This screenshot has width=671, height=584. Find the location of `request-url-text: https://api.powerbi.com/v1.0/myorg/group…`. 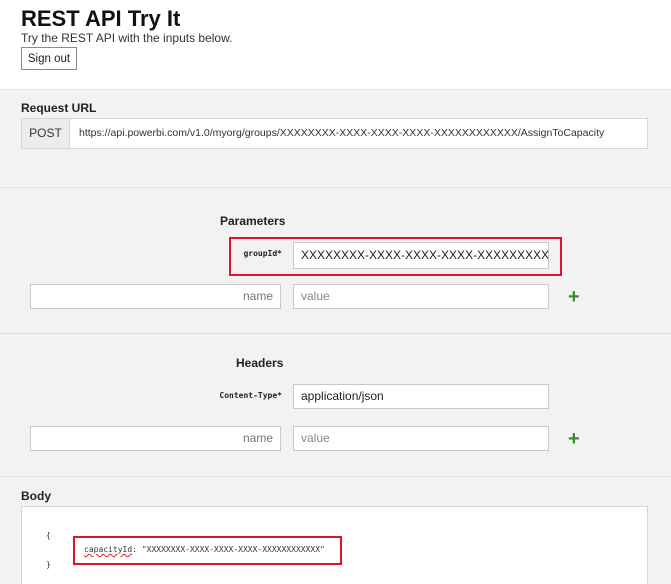

request-url-text: https://api.powerbi.com/v1.0/myorg/group… is located at coordinates (342, 133).